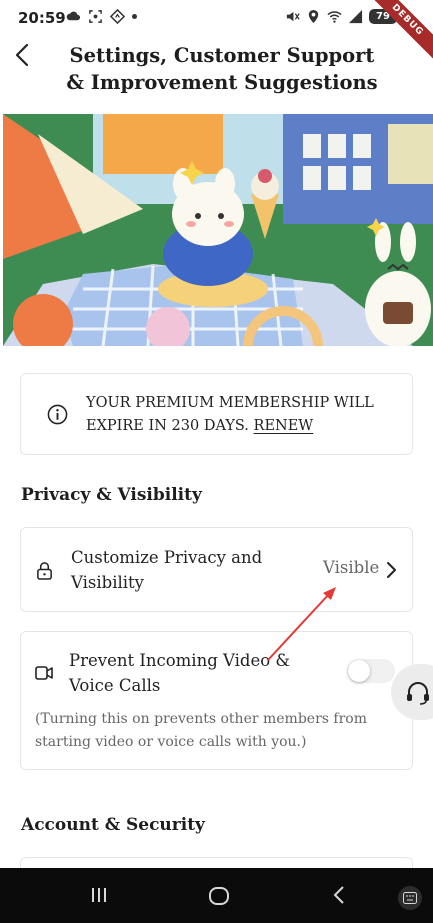  What do you see at coordinates (216, 31) in the screenshot?
I see `status-bar: 20:59 79 DEBUG` at bounding box center [216, 31].